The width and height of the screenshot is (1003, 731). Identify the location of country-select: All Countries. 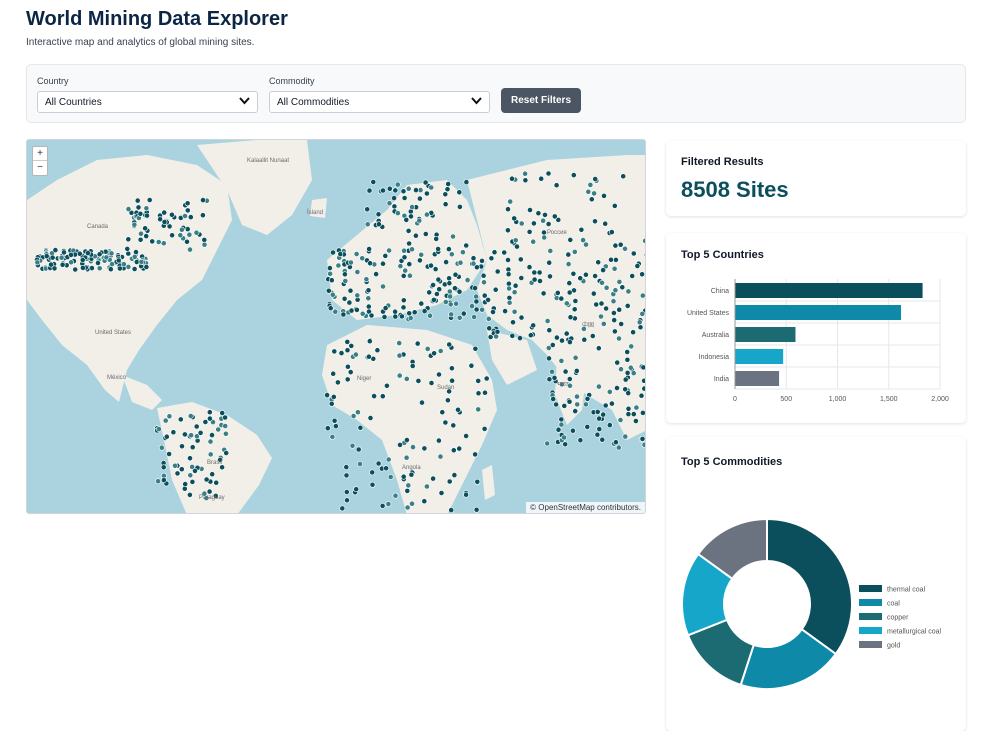
(147, 102).